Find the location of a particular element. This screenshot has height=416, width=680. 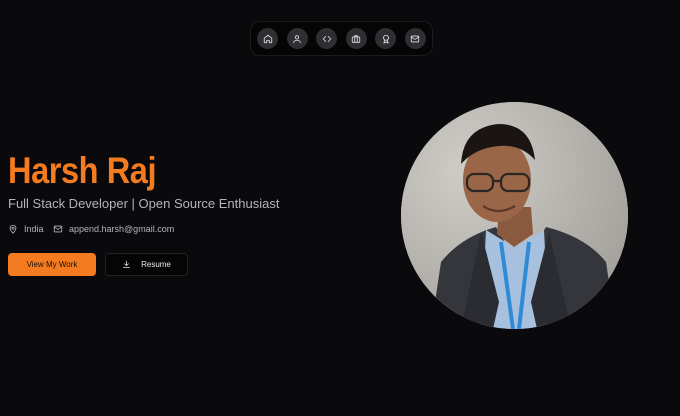

location-text: India is located at coordinates (34, 229).